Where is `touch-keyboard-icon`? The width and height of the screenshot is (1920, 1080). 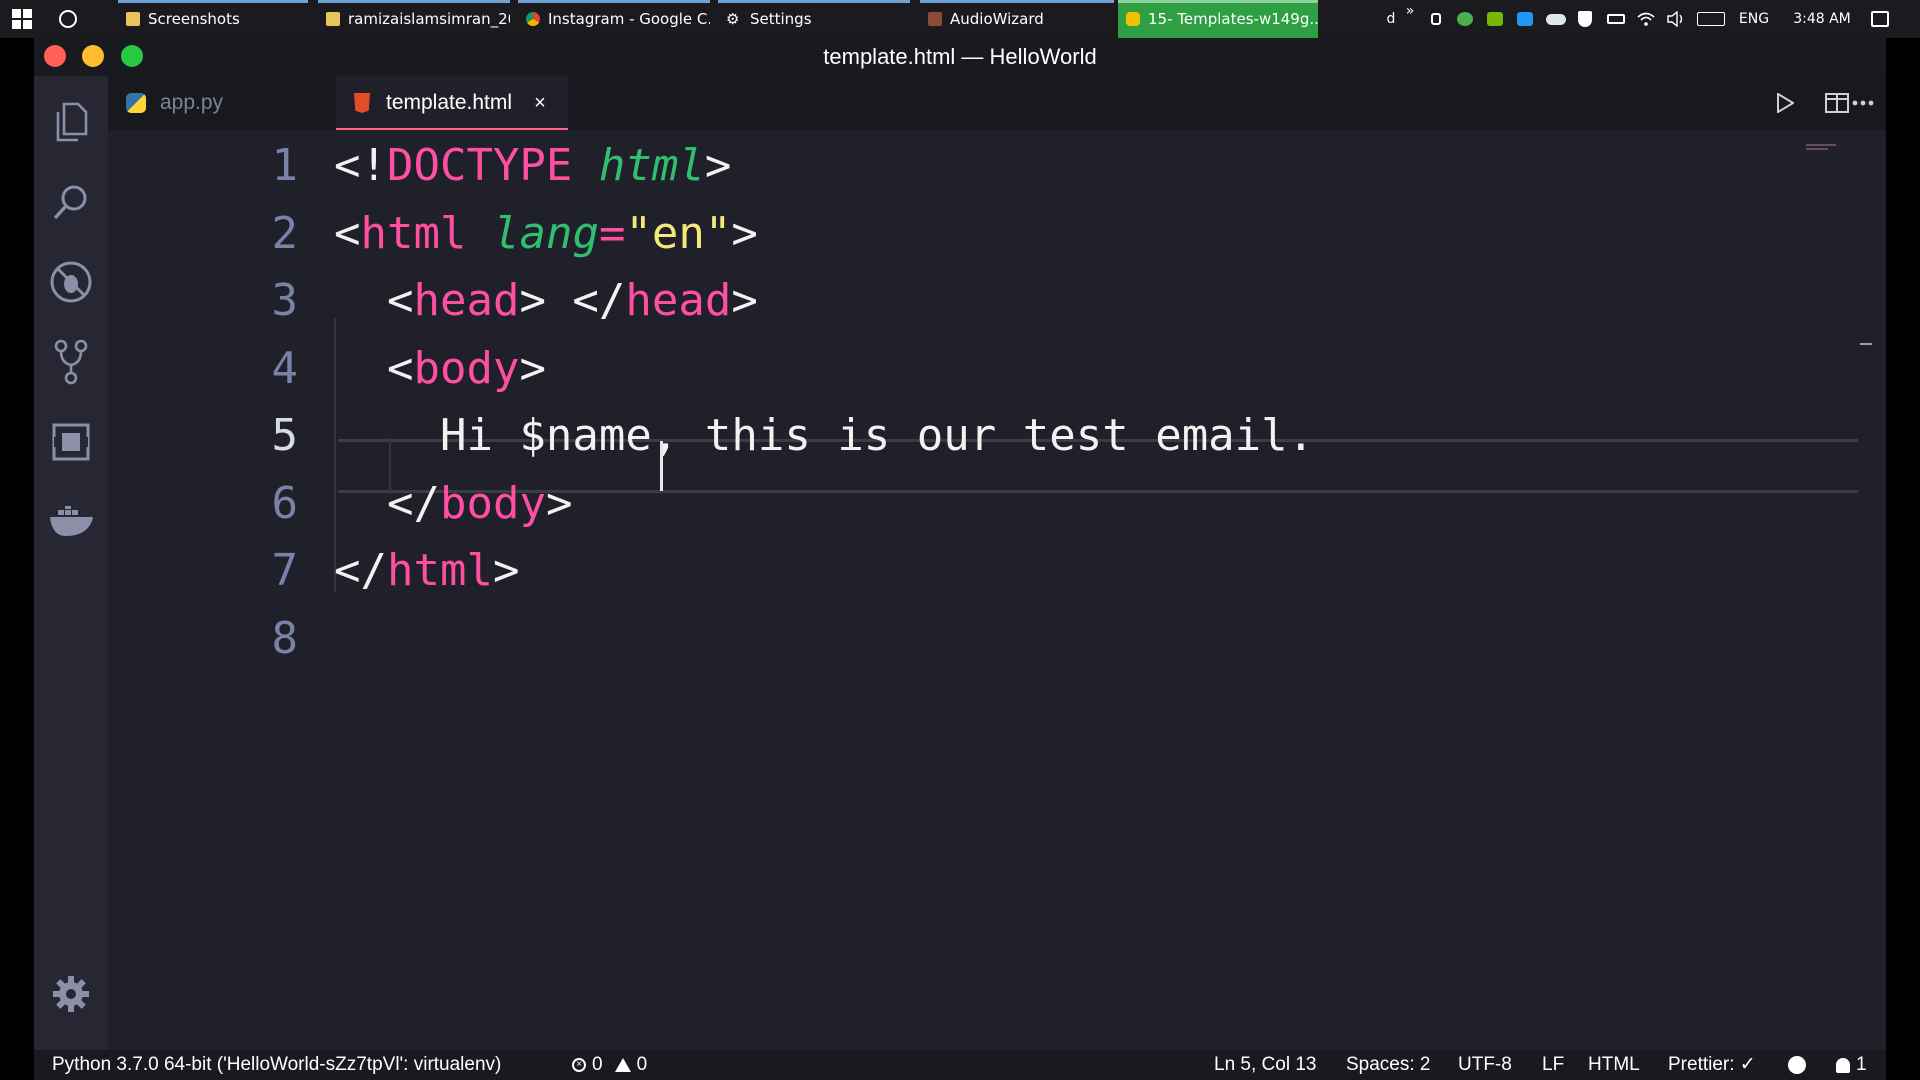
touch-keyboard-icon is located at coordinates (1711, 19).